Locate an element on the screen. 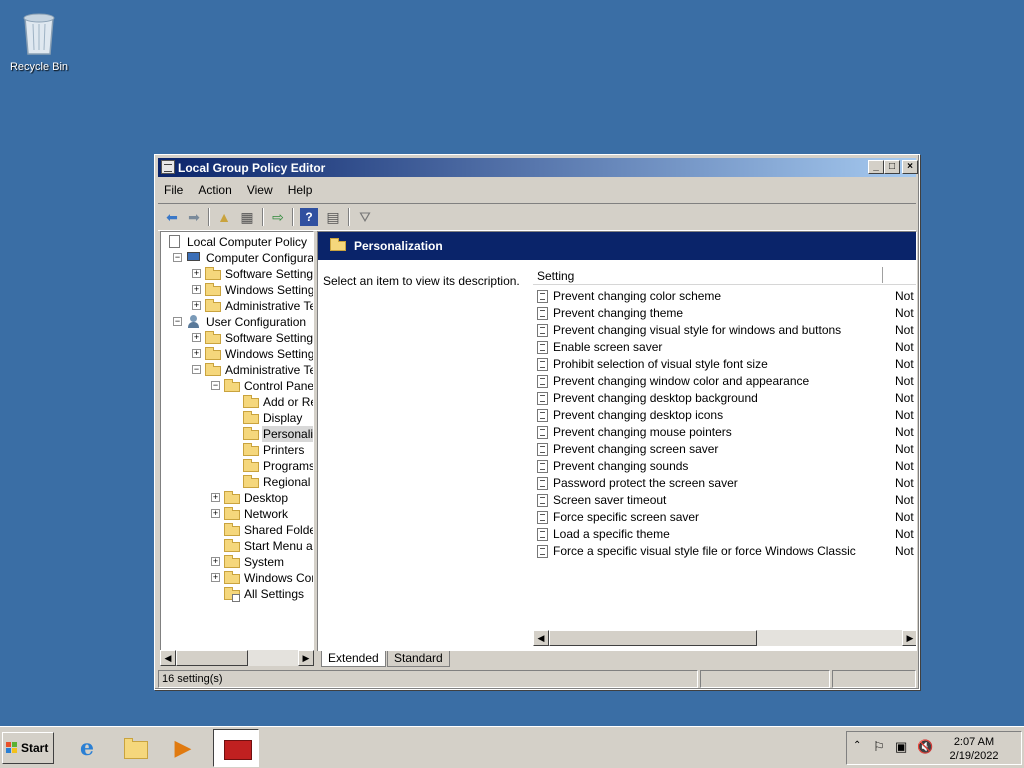 The image size is (1024, 768). recycle-bin-desktop-icon: Recycle Bin is located at coordinates (39, 40).